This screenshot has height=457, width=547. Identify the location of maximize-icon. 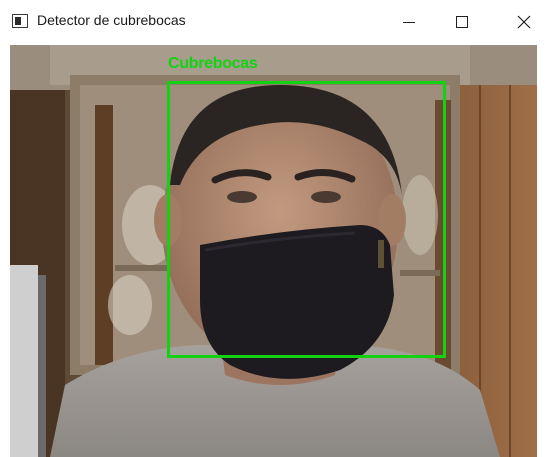
(462, 22).